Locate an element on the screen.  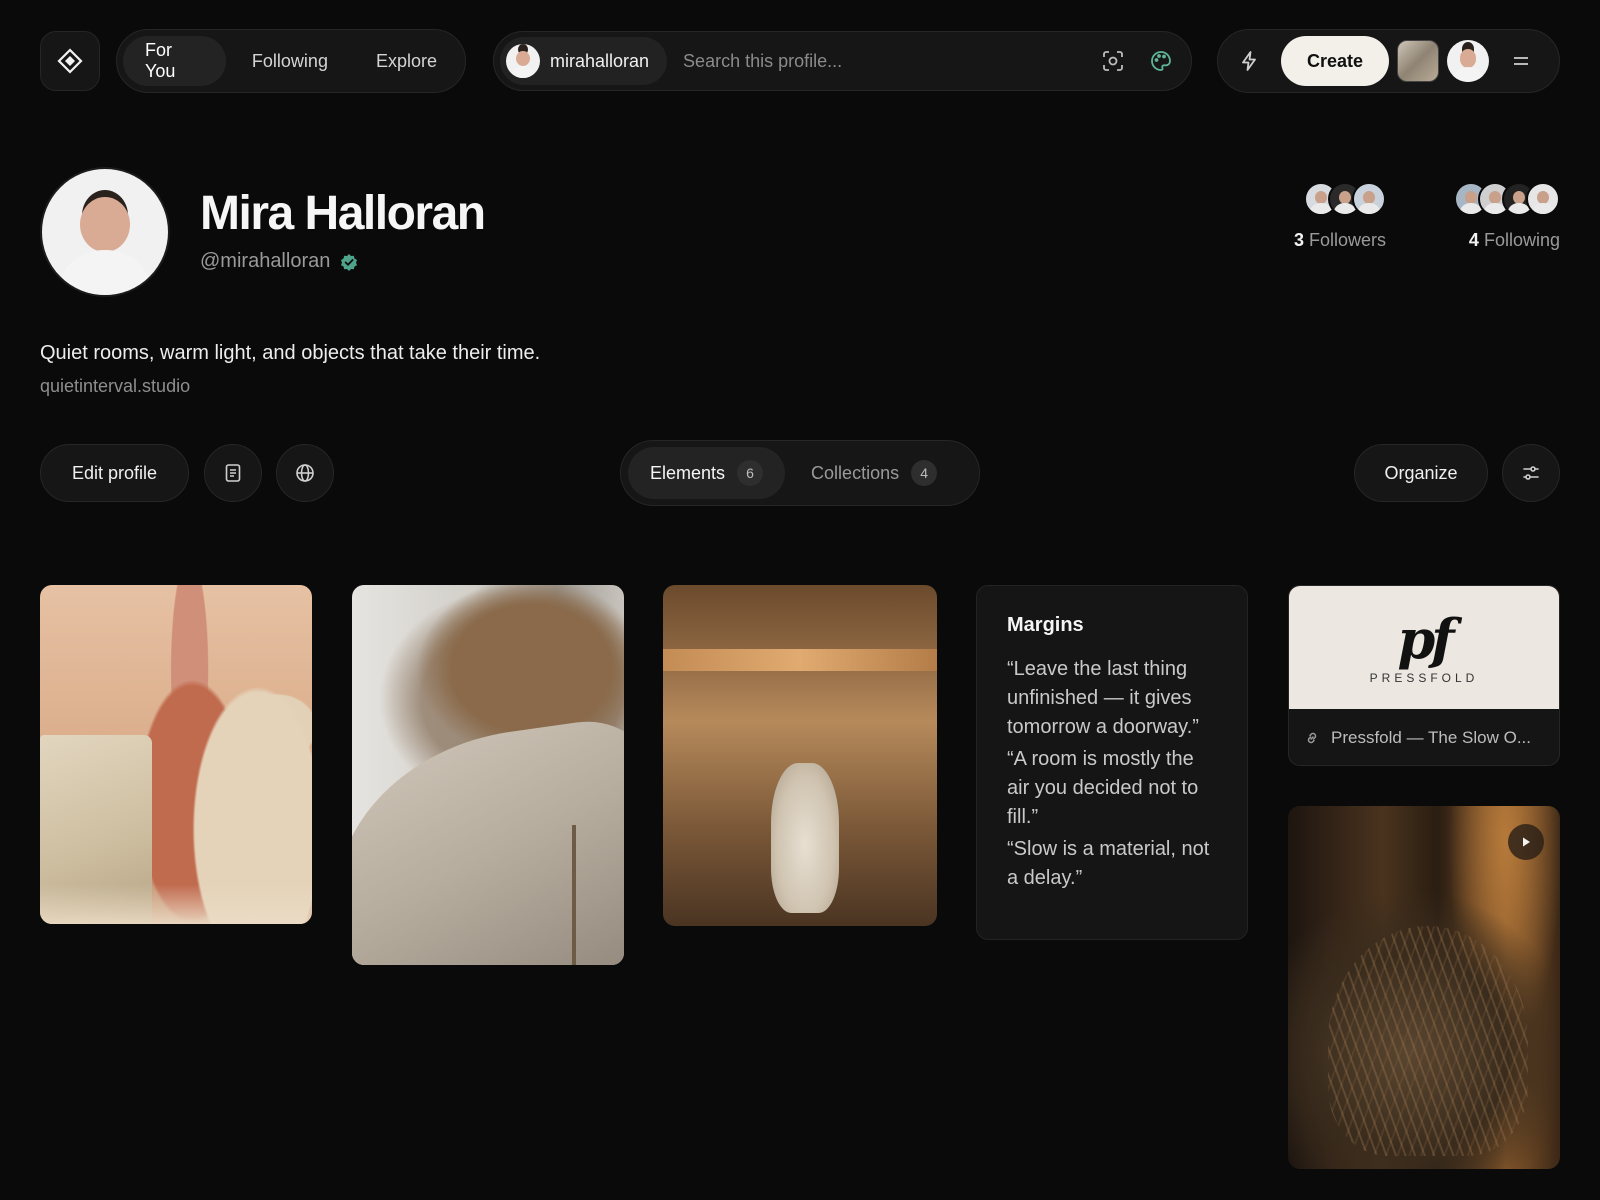
link-card-thumbnail: pf PRESSFOLD is located at coordinates (1424, 647).